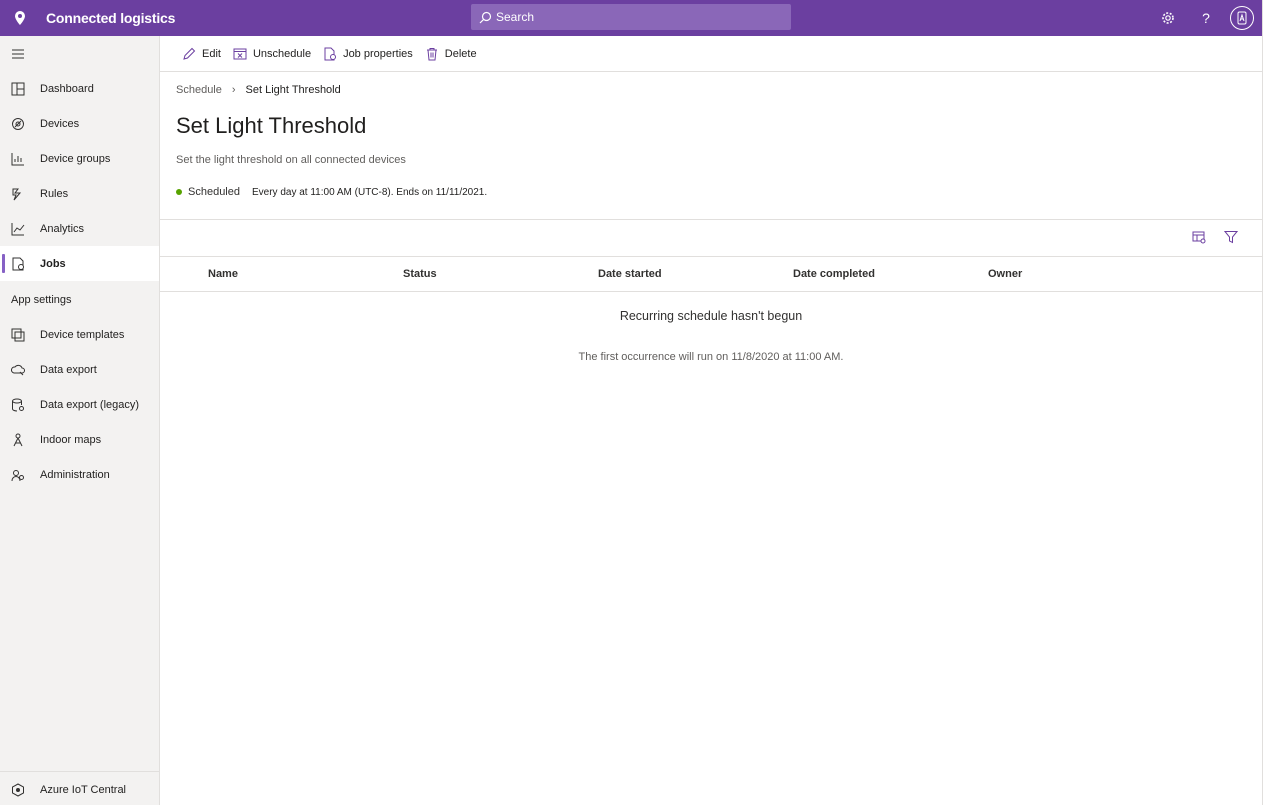 The height and width of the screenshot is (807, 1267). I want to click on sidebar-item-devices: Devices, so click(79, 123).